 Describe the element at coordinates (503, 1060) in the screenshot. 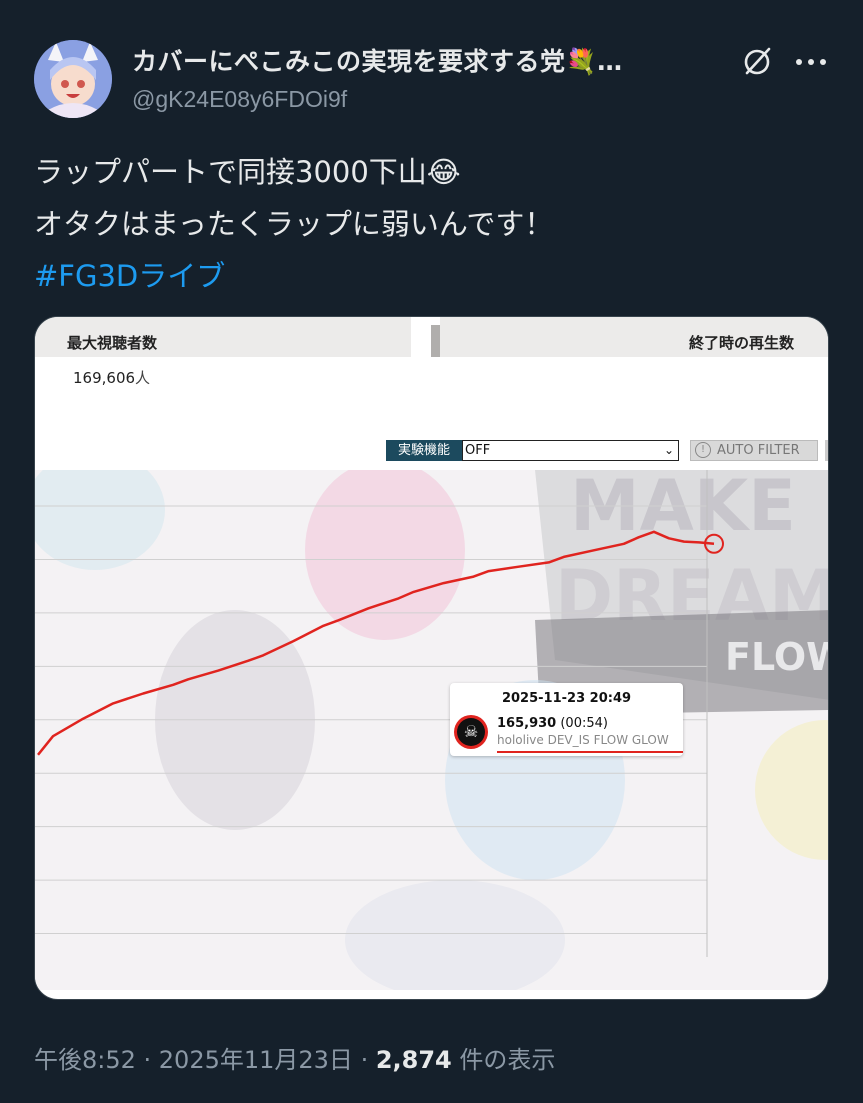

I see `views-label: 件の表示` at that location.